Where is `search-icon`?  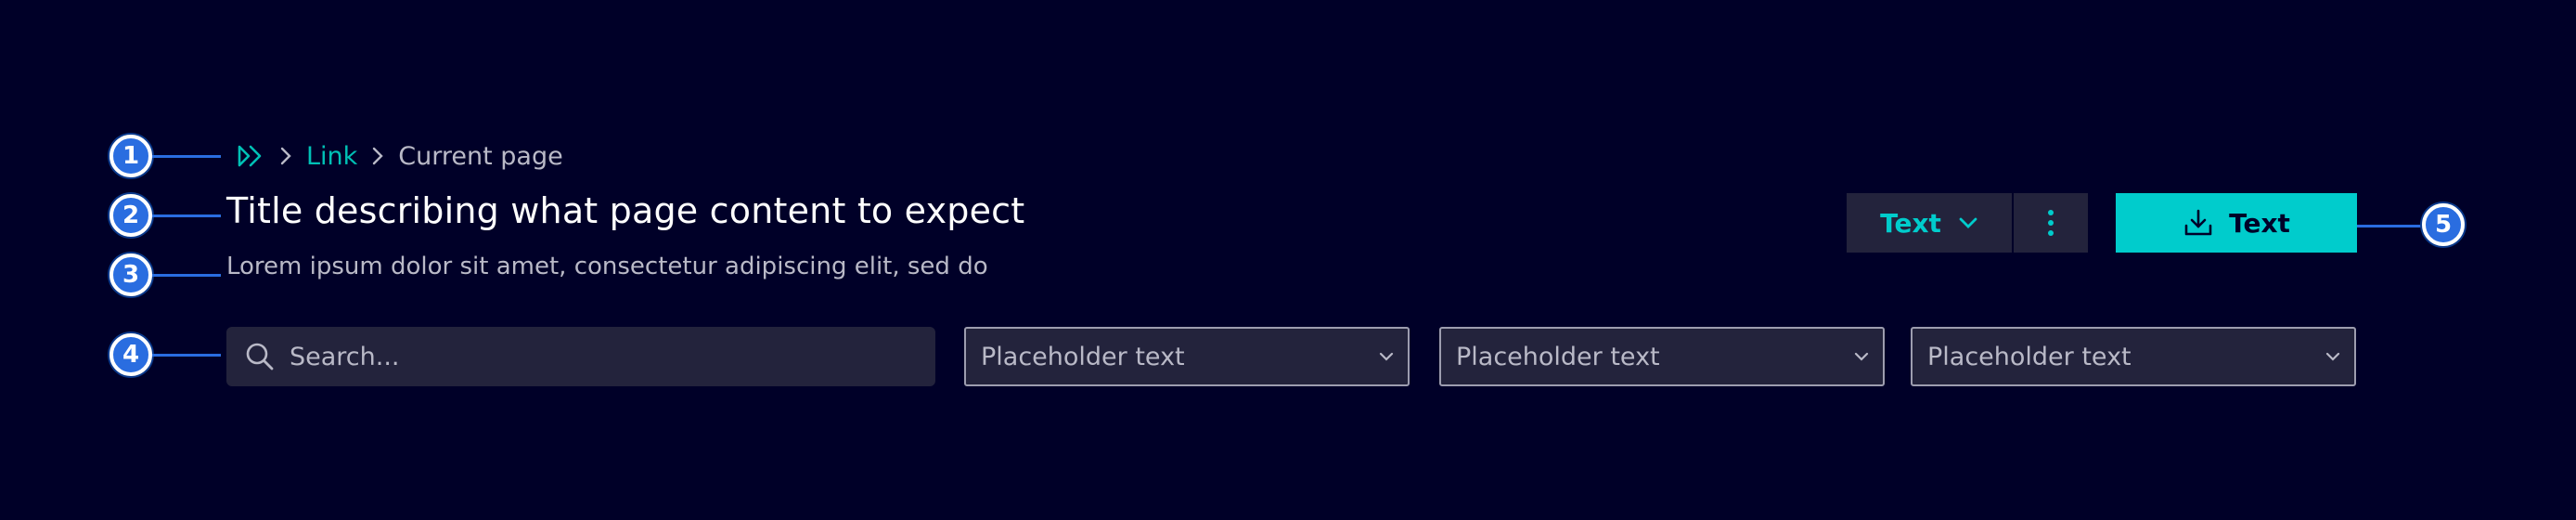
search-icon is located at coordinates (260, 356).